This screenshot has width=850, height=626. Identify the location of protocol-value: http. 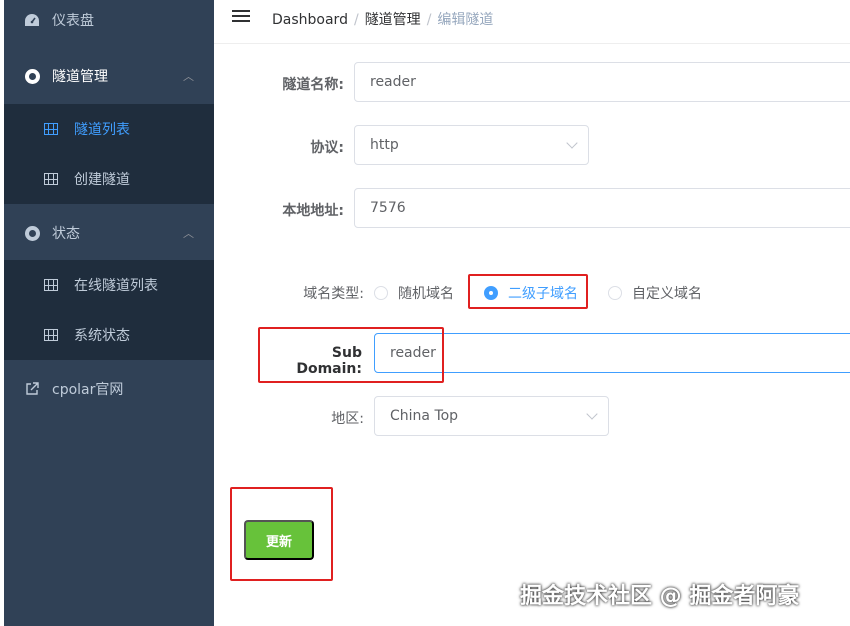
(384, 145).